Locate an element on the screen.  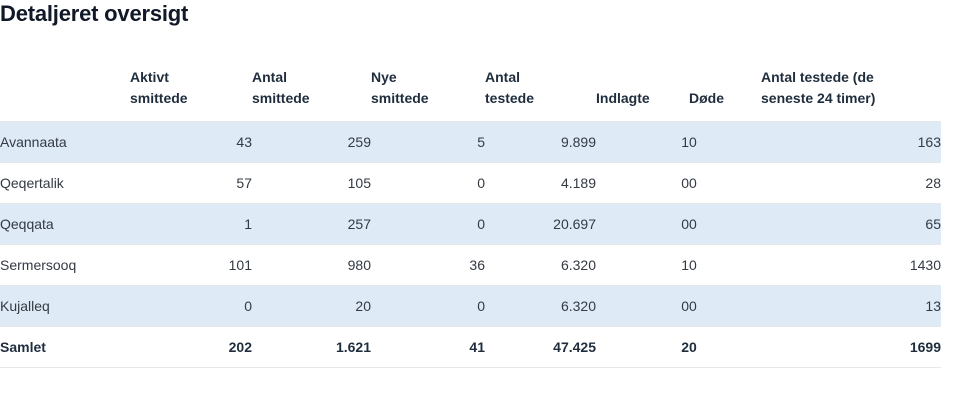
cell-region: Qeqqata is located at coordinates (65, 224).